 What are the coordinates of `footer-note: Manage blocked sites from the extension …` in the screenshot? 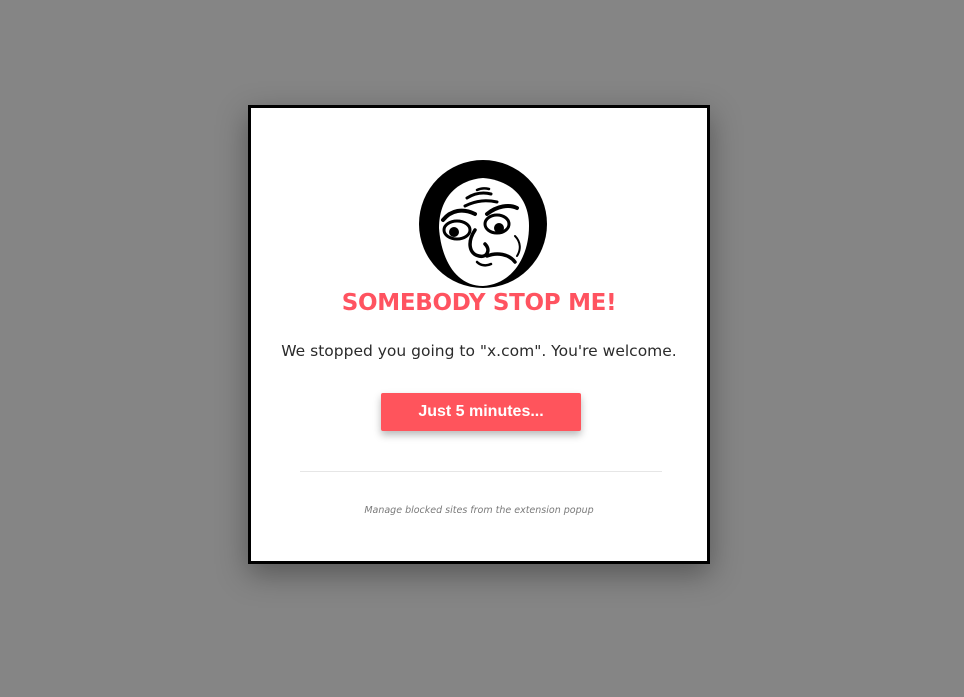 It's located at (479, 510).